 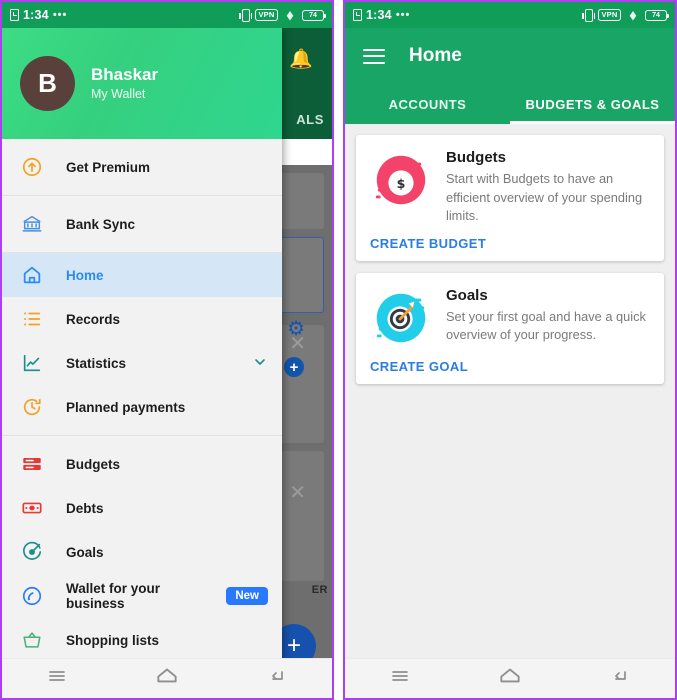 I want to click on sidebar-item-label: Wallet for your business, so click(x=113, y=596).